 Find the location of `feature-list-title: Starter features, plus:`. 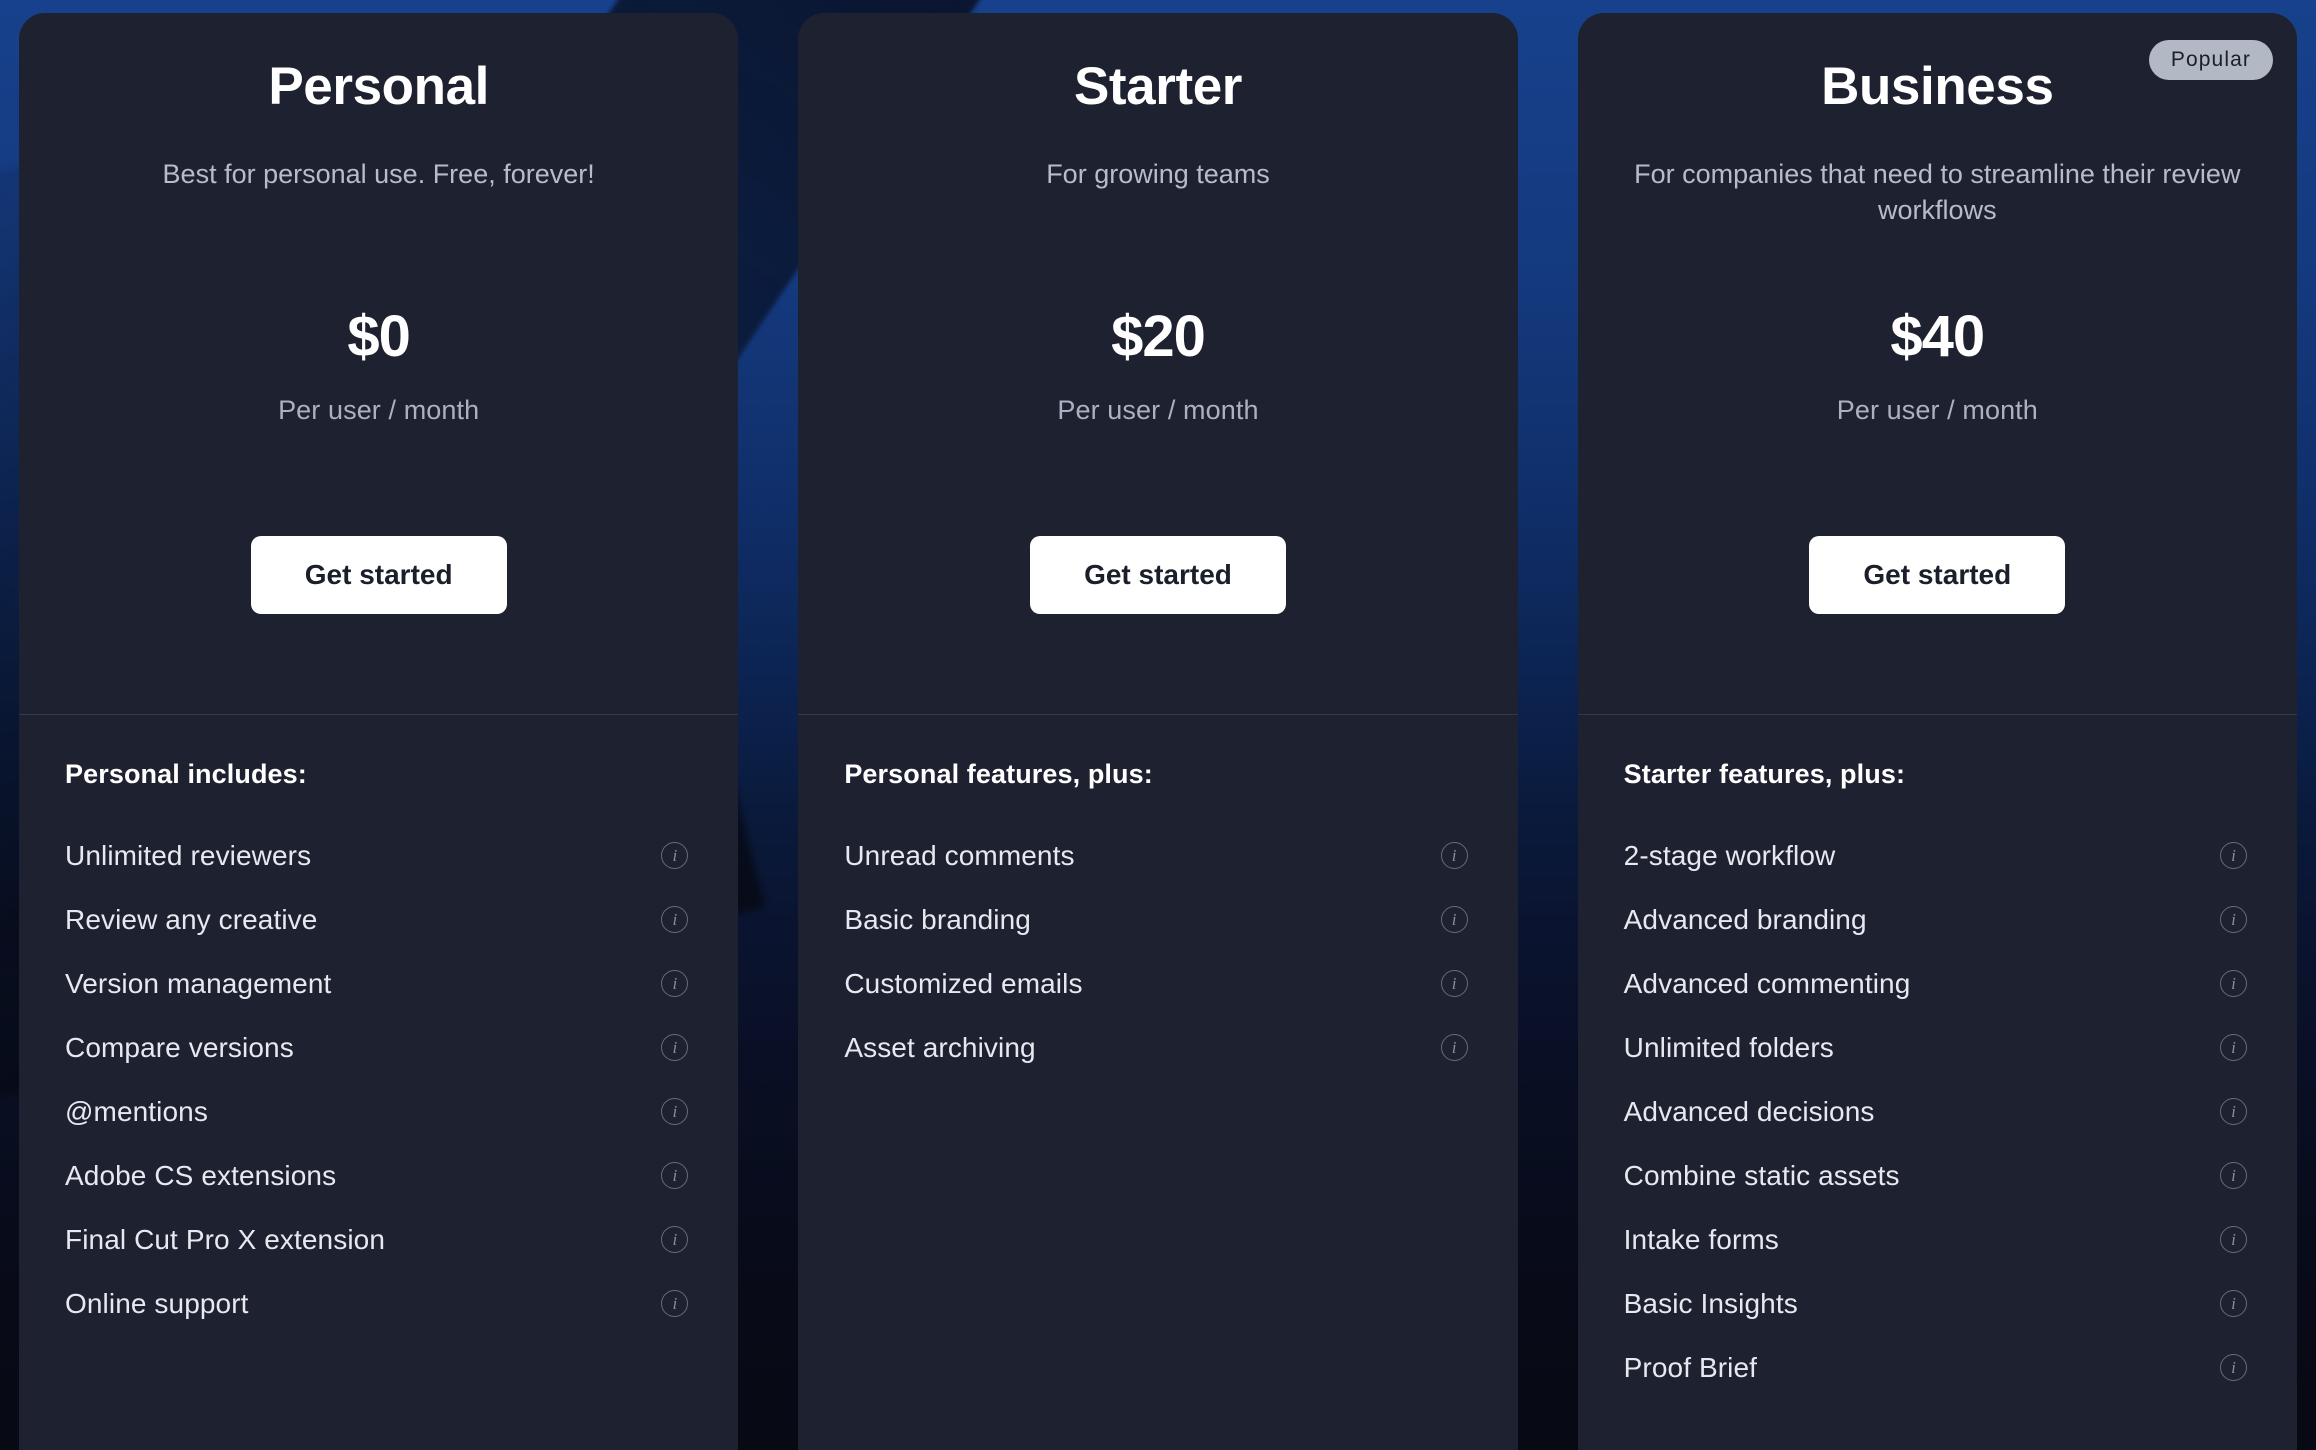

feature-list-title: Starter features, plus: is located at coordinates (1764, 774).